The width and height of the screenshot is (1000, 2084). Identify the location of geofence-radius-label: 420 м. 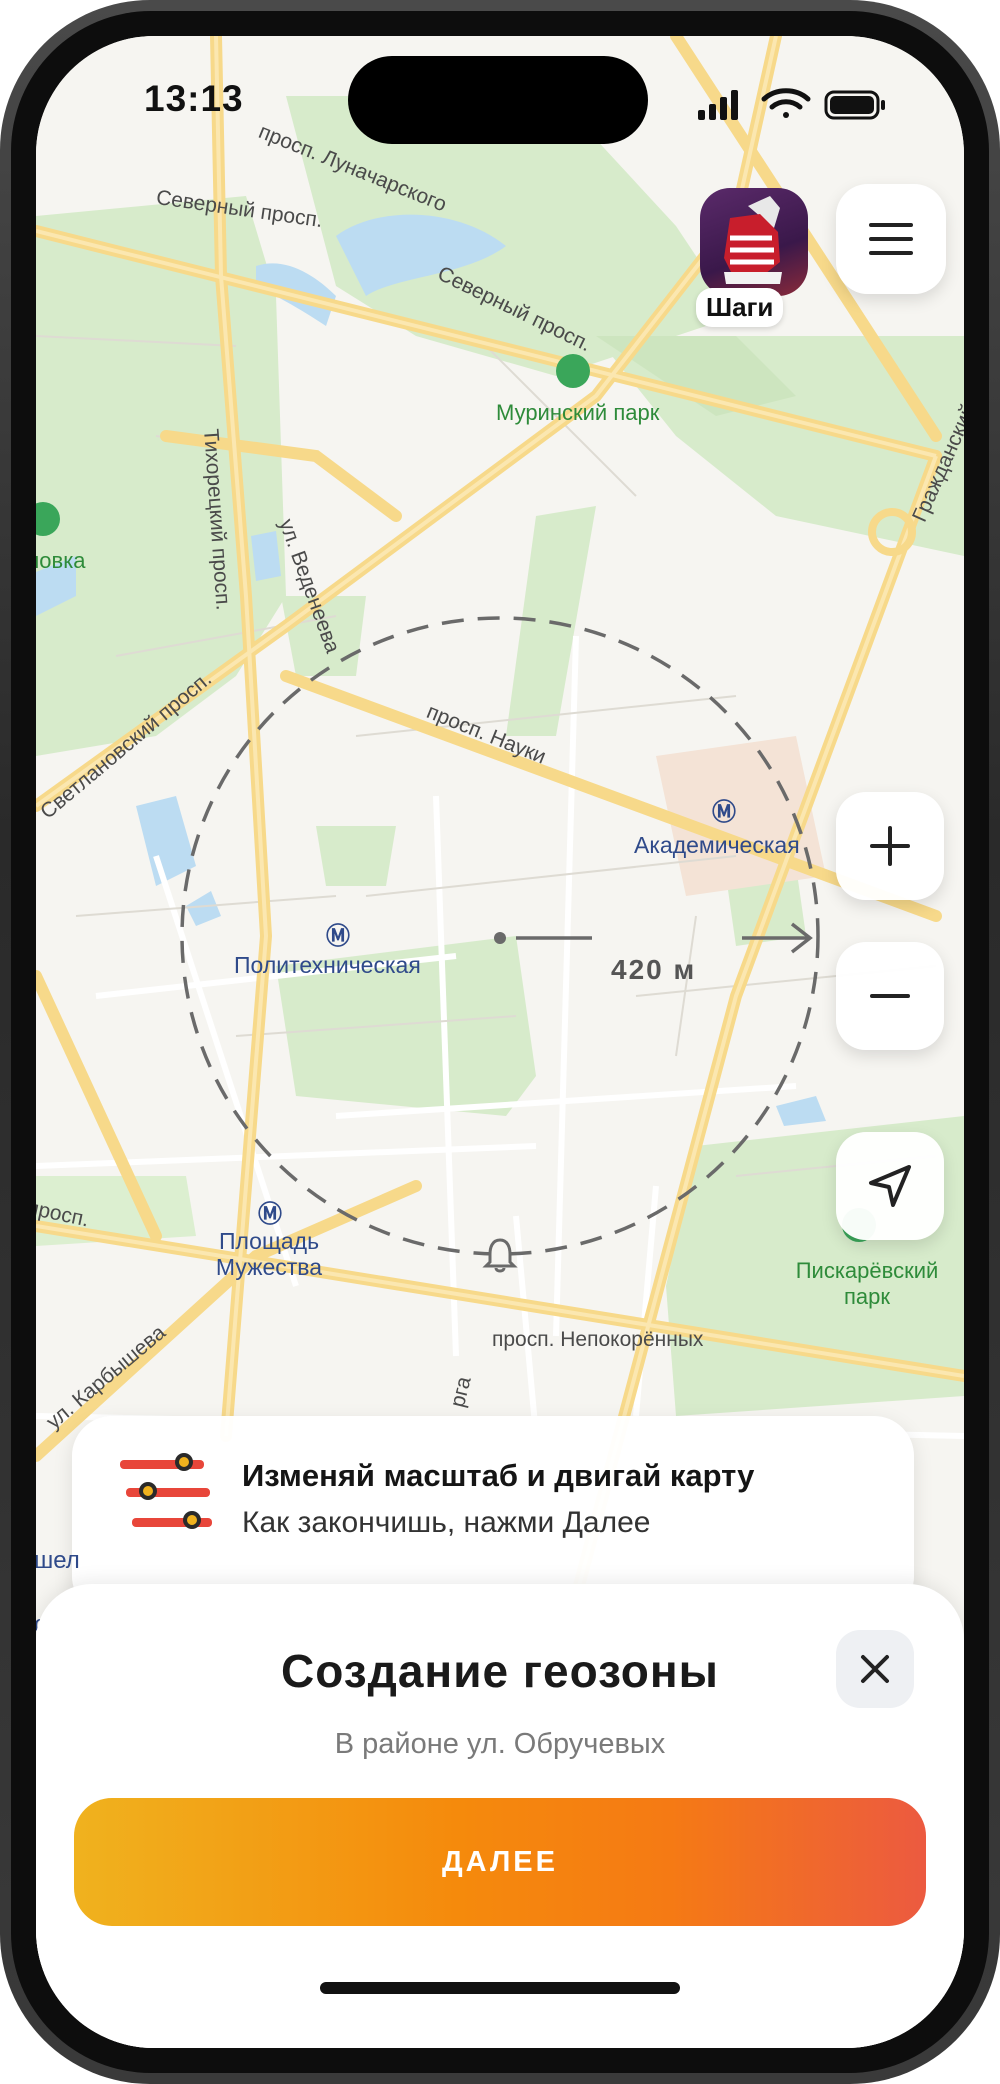
(654, 969).